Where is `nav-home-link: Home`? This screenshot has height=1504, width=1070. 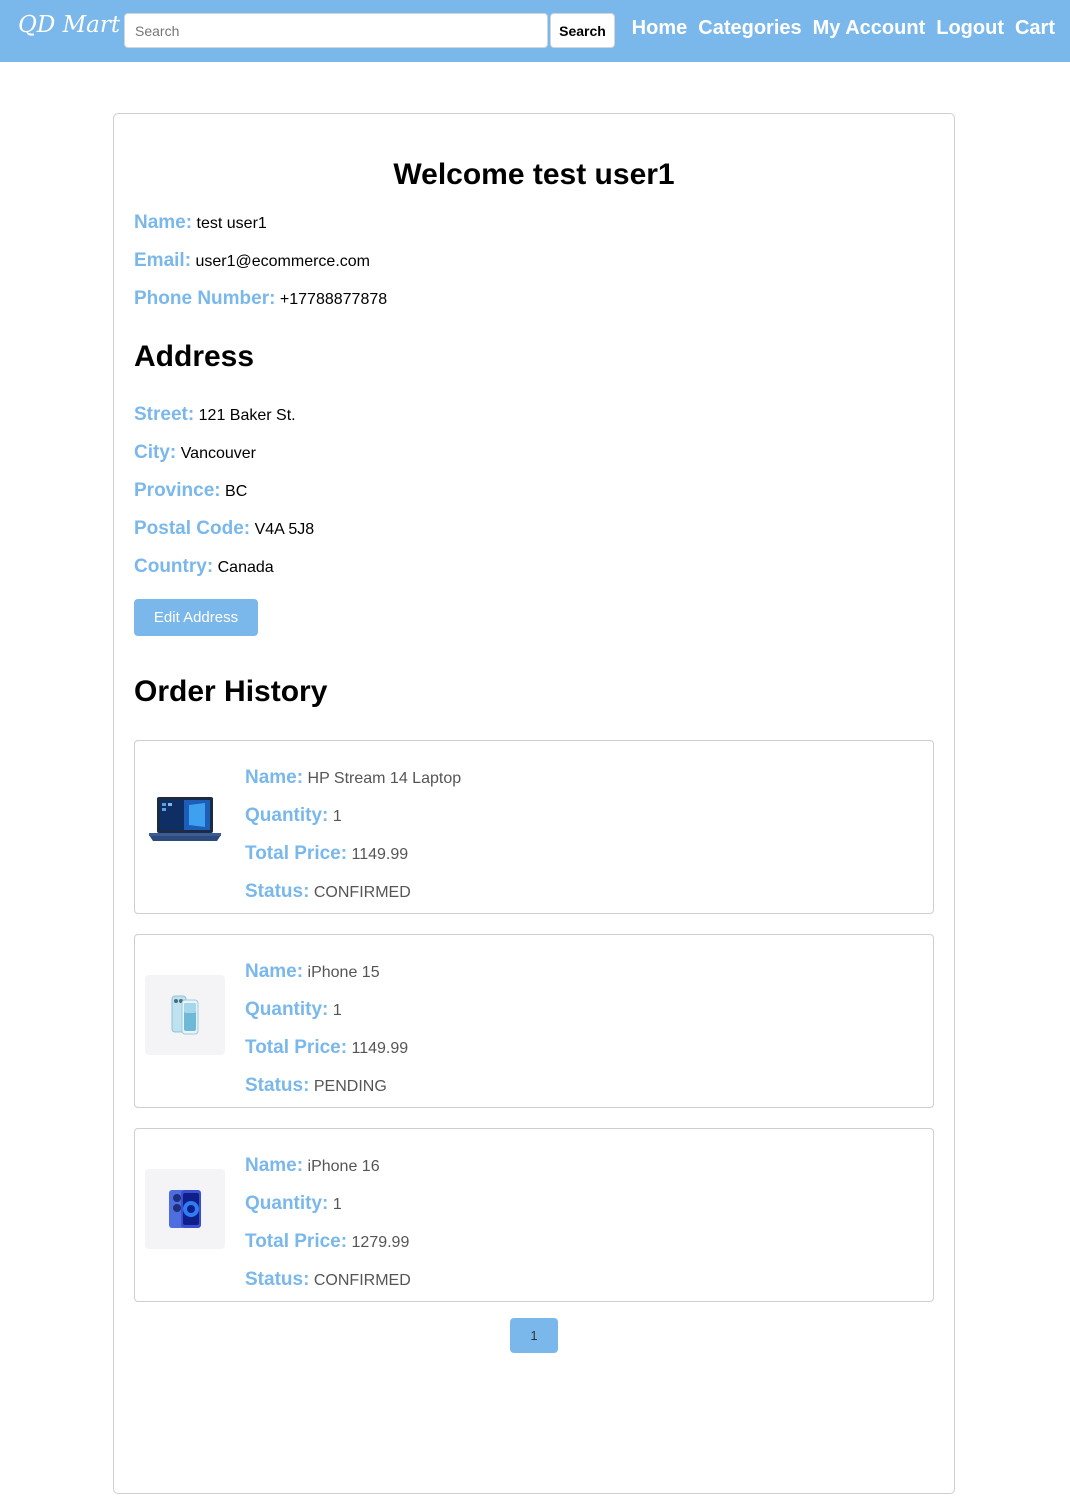
nav-home-link: Home is located at coordinates (660, 28).